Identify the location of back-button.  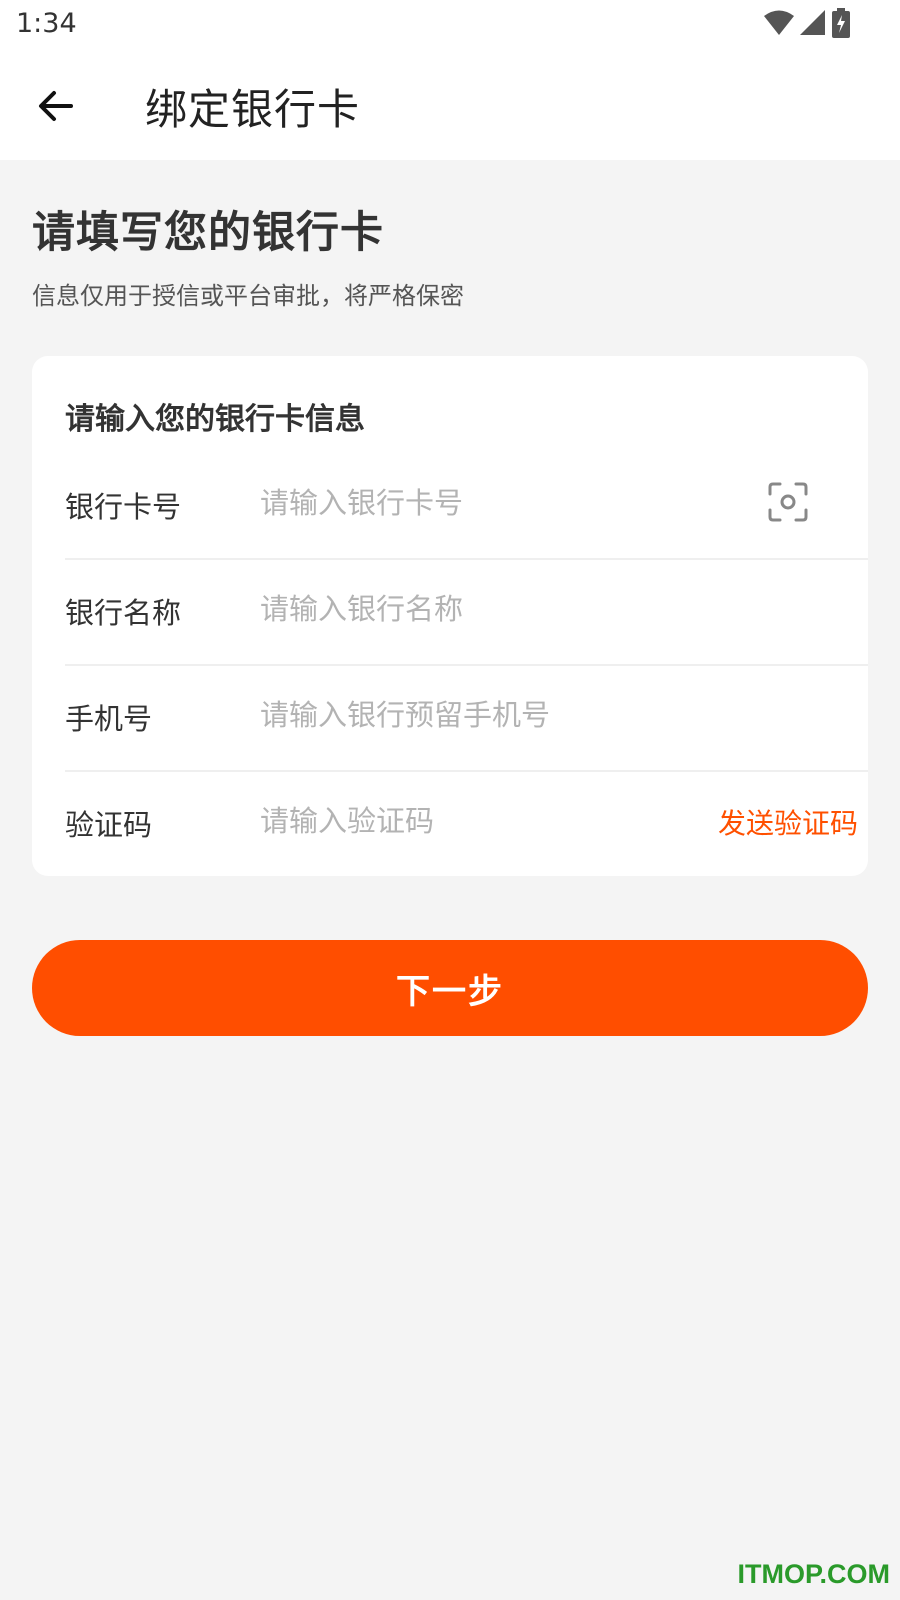
(56, 106).